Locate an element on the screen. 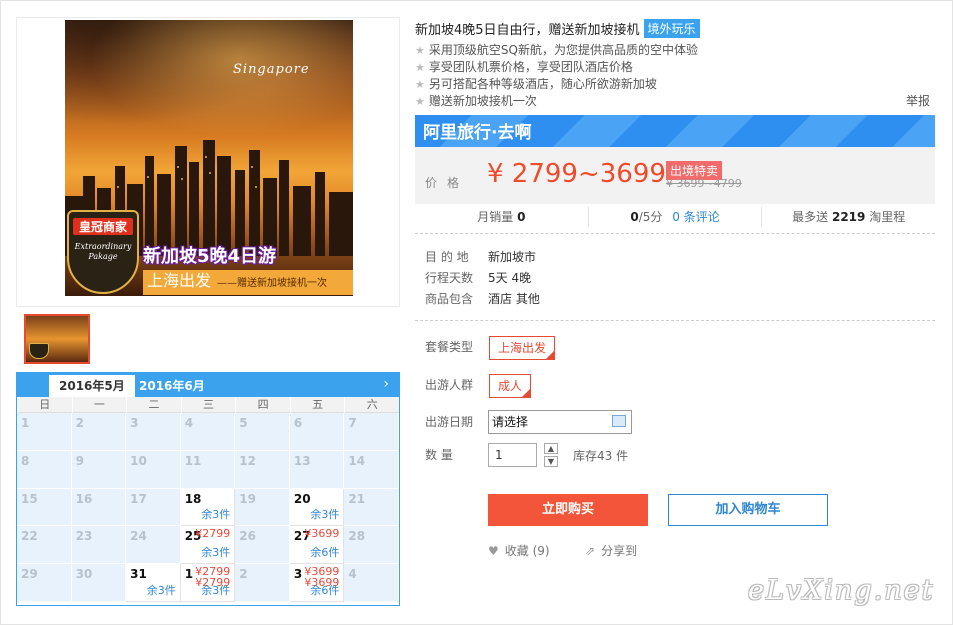 The image size is (953, 625). miles-value: 2219 is located at coordinates (848, 217).